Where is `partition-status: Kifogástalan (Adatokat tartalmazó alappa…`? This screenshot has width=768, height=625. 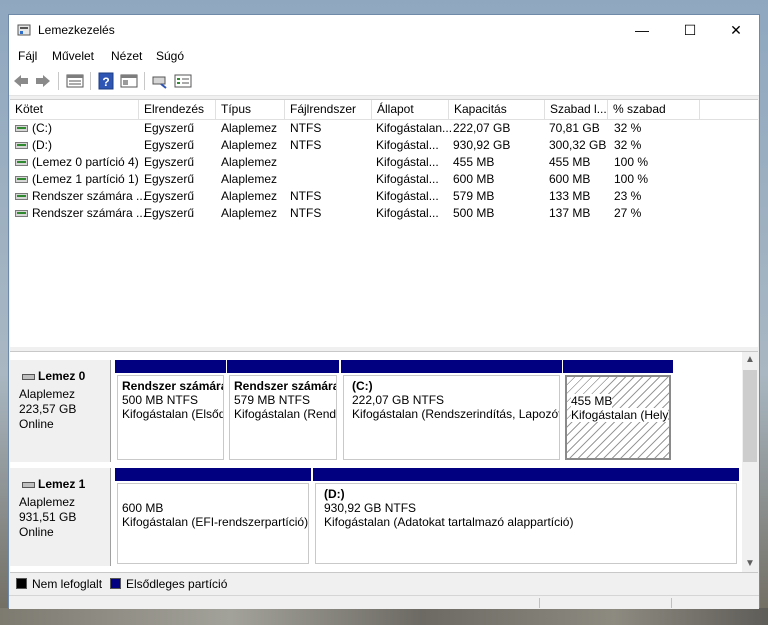
partition-status: Kifogástalan (Adatokat tartalmazó alappa… is located at coordinates (449, 522).